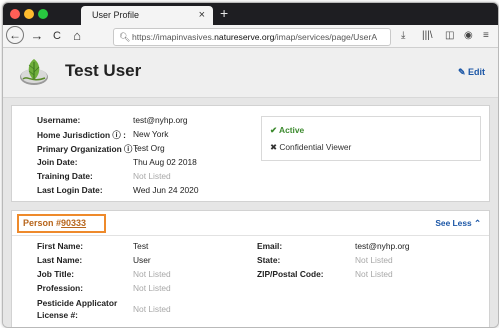 This screenshot has width=499, height=328. I want to click on person-id-highlight: Person #90333, so click(61, 223).